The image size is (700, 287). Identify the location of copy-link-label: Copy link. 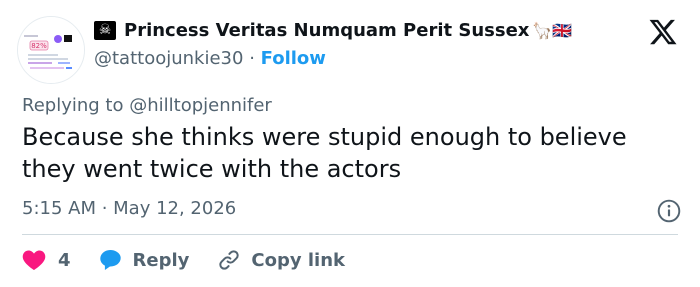
(298, 260).